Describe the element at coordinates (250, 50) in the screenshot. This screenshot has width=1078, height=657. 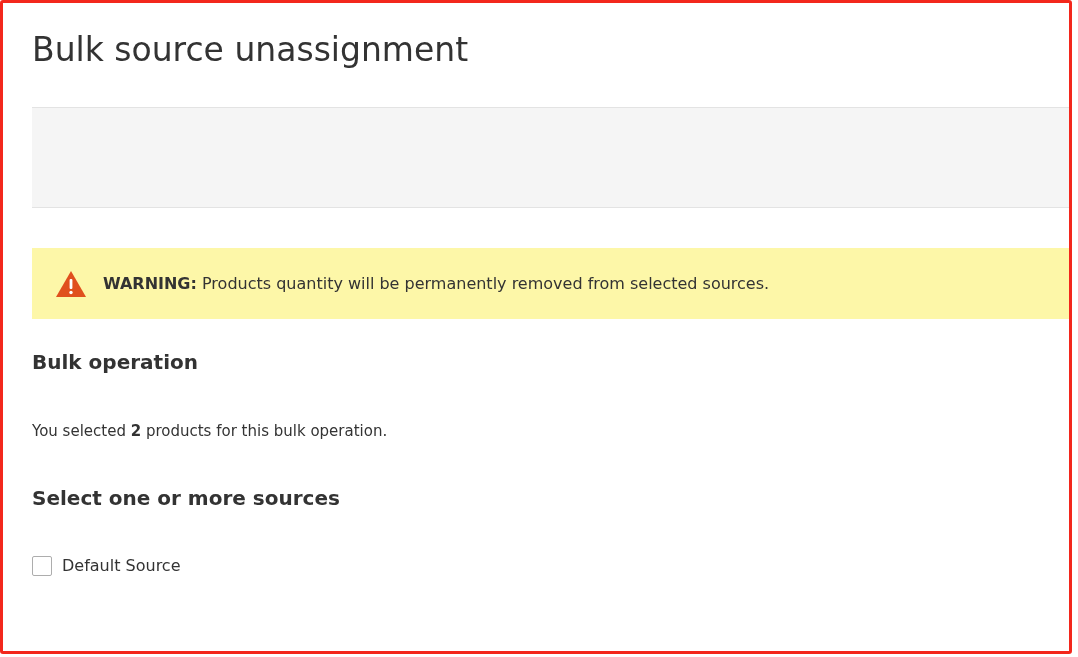
I see `page-title: Bulk source unassignment` at that location.